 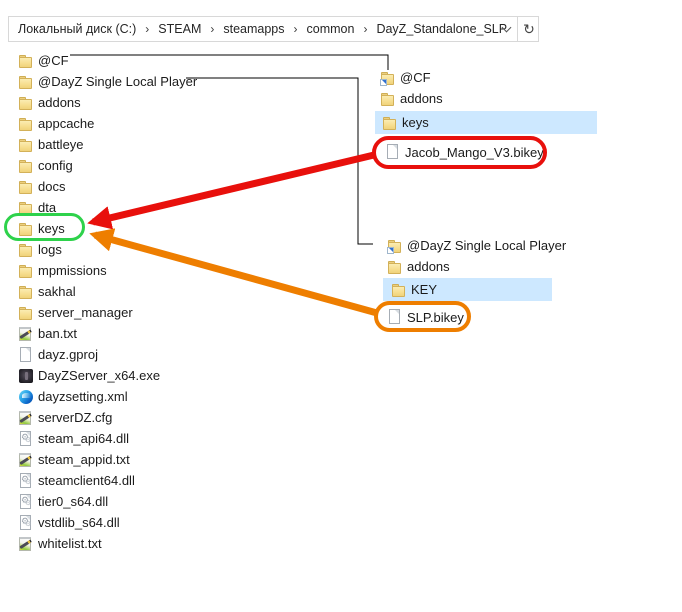 What do you see at coordinates (88, 29) in the screenshot?
I see `breadcrumb-segment: Локальный диск (C:) ›` at bounding box center [88, 29].